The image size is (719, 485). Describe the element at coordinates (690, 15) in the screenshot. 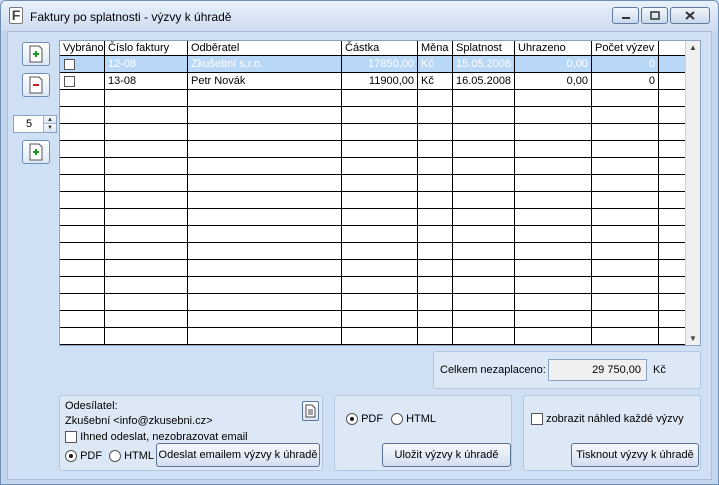

I see `close-button` at that location.